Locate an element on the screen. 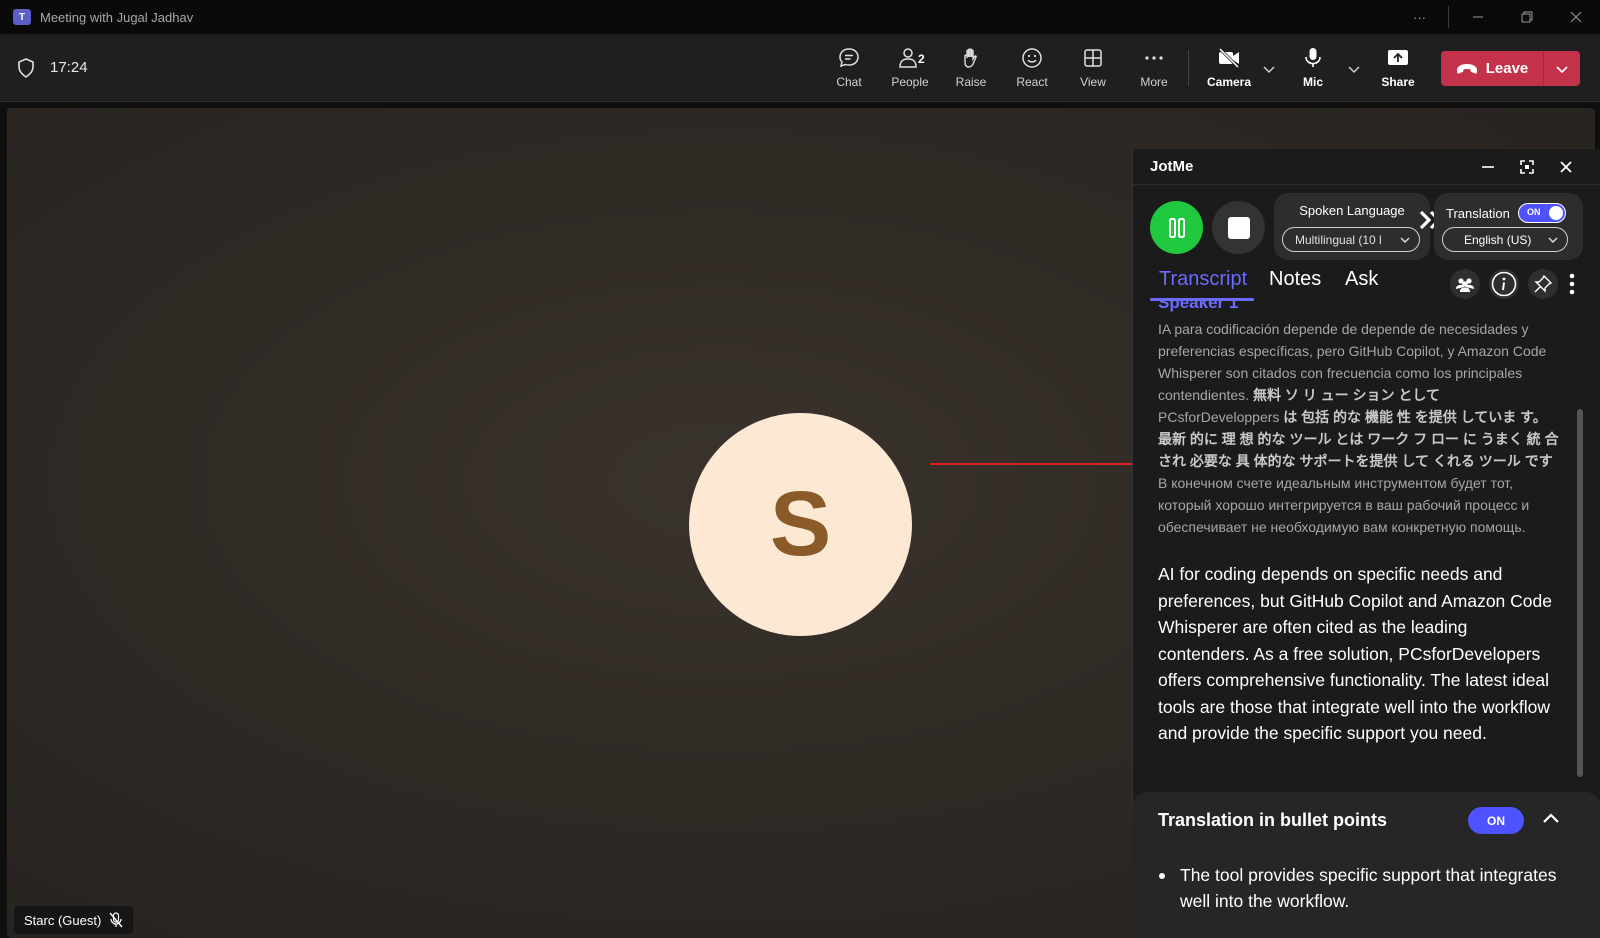 The width and height of the screenshot is (1600, 938). view-label: View is located at coordinates (1093, 82).